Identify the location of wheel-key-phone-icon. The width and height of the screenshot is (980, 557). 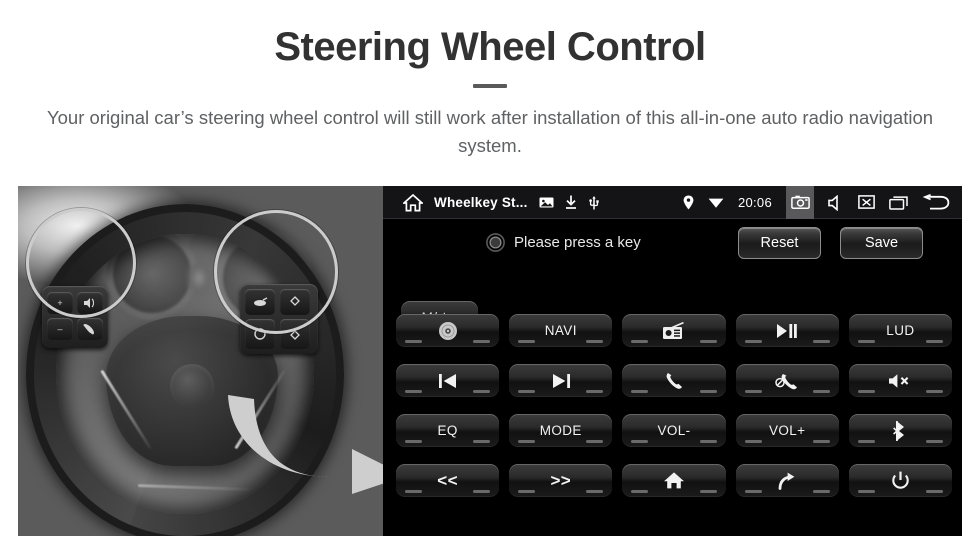
(90, 329).